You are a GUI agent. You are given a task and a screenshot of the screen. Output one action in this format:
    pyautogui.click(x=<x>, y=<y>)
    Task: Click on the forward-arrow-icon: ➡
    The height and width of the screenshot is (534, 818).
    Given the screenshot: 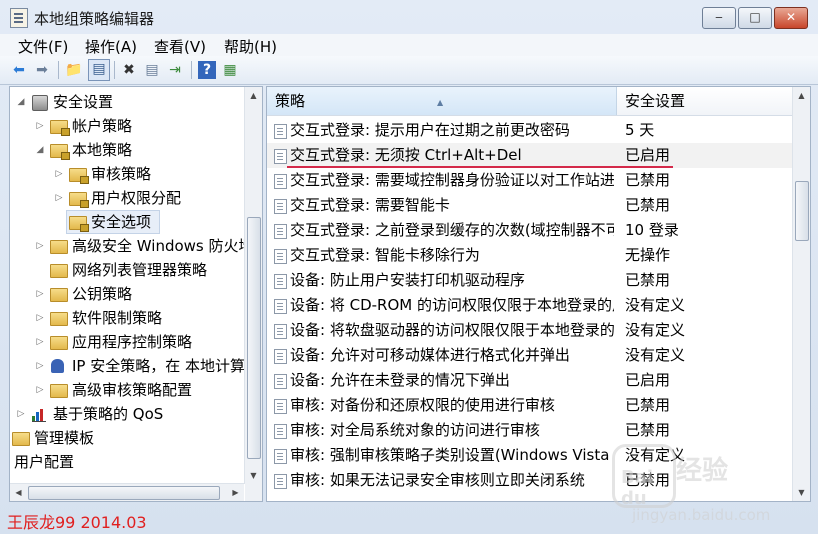 What is the action you would take?
    pyautogui.click(x=42, y=70)
    